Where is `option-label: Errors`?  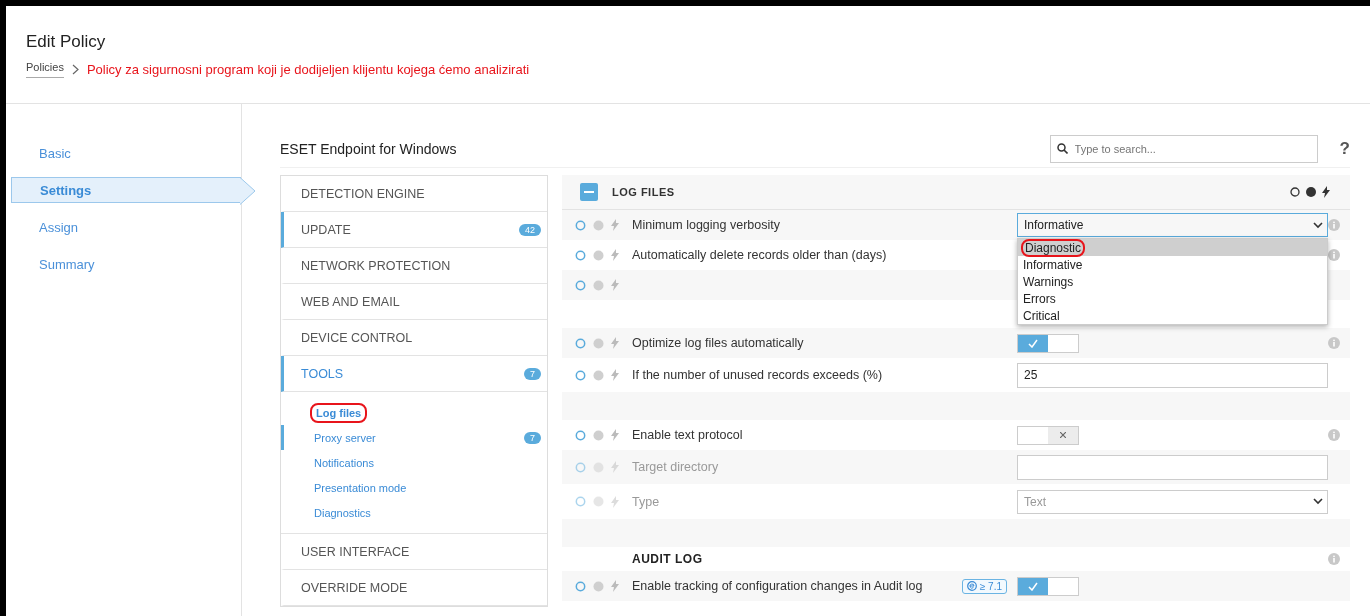 option-label: Errors is located at coordinates (1039, 298).